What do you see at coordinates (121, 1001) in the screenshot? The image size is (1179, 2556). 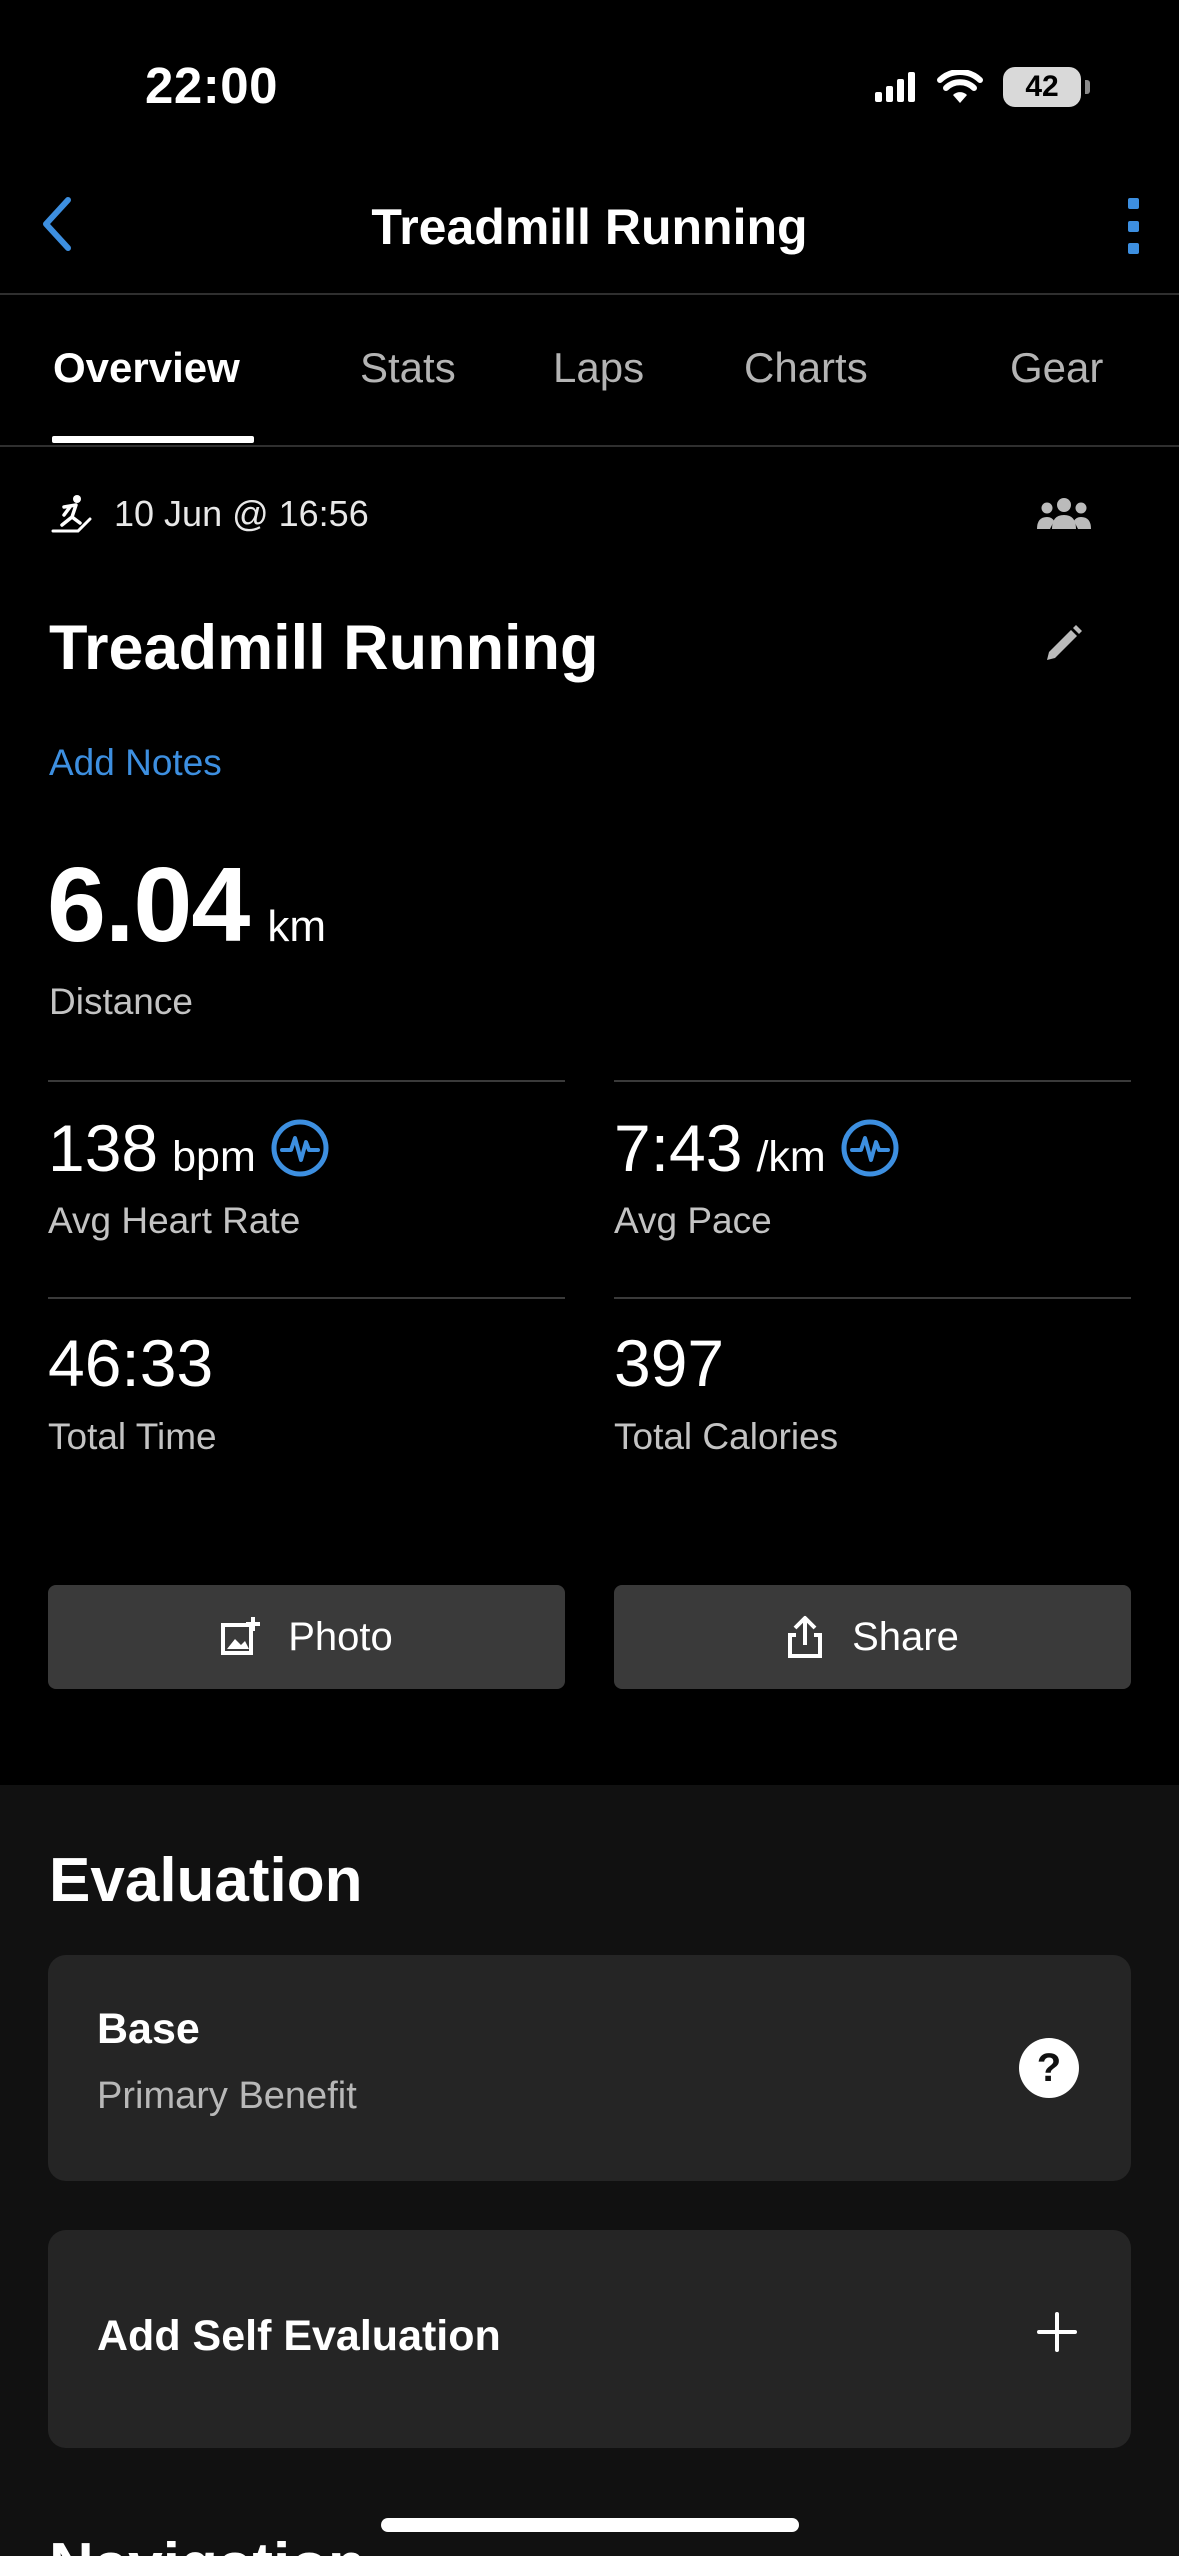 I see `distance-label: Distance` at bounding box center [121, 1001].